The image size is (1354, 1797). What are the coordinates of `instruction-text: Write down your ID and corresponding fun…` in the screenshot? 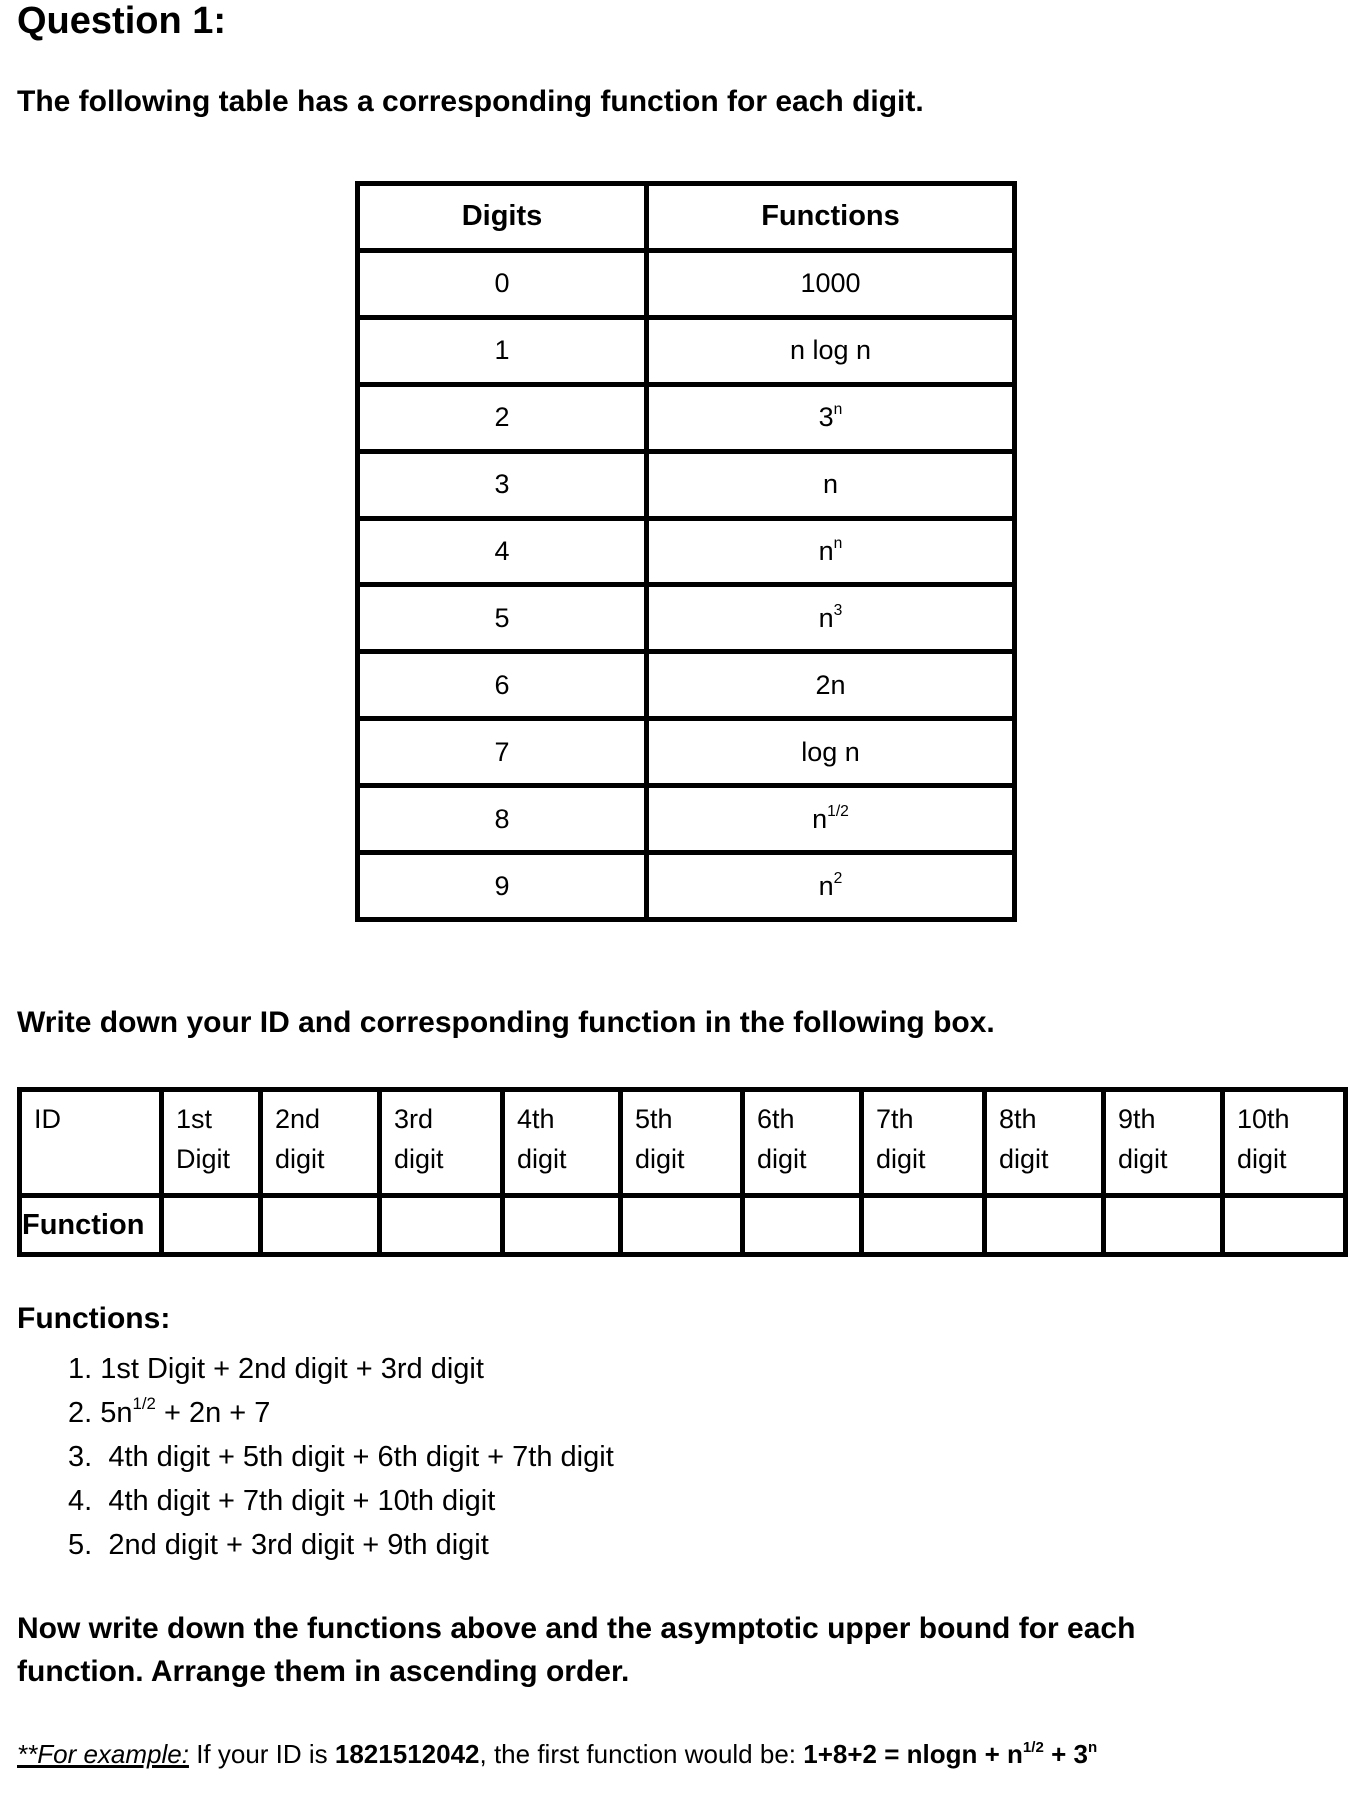 It's located at (506, 1022).